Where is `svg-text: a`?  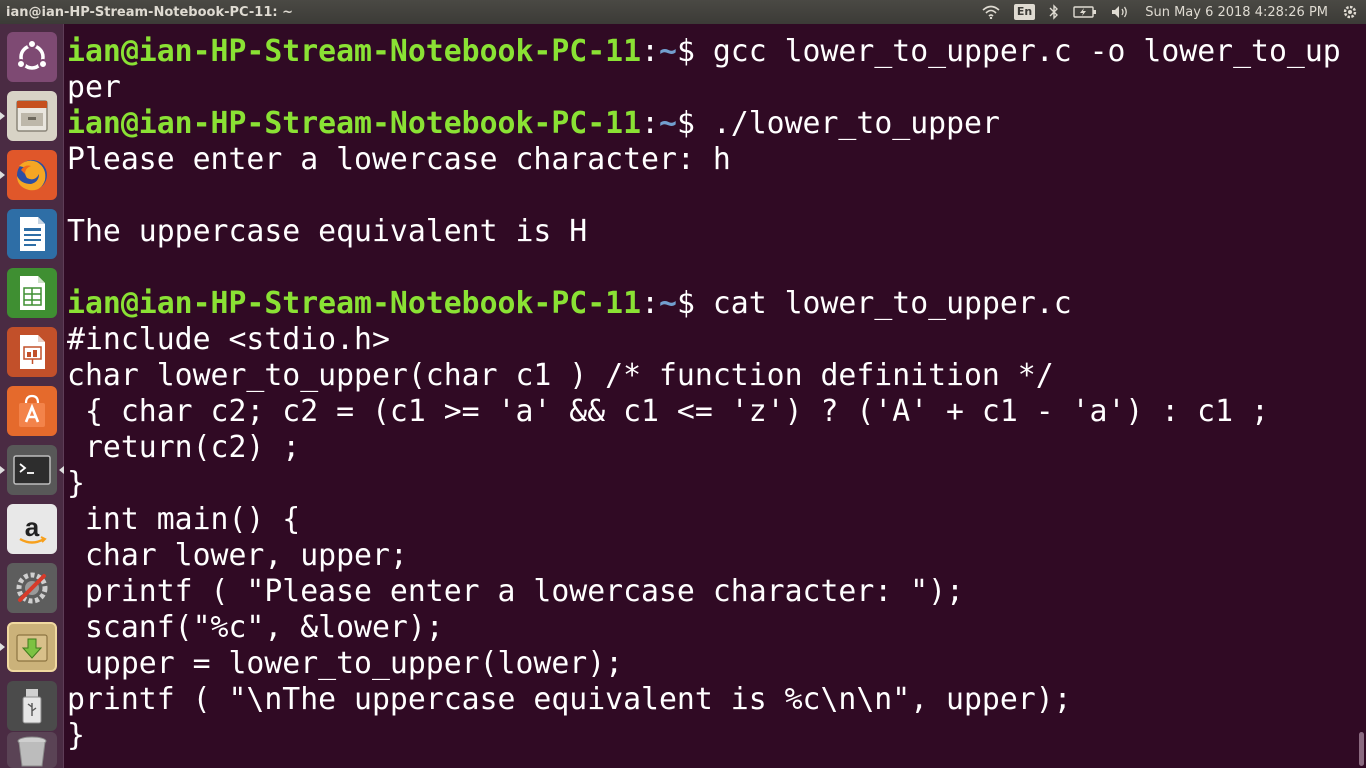
svg-text: a is located at coordinates (32, 527).